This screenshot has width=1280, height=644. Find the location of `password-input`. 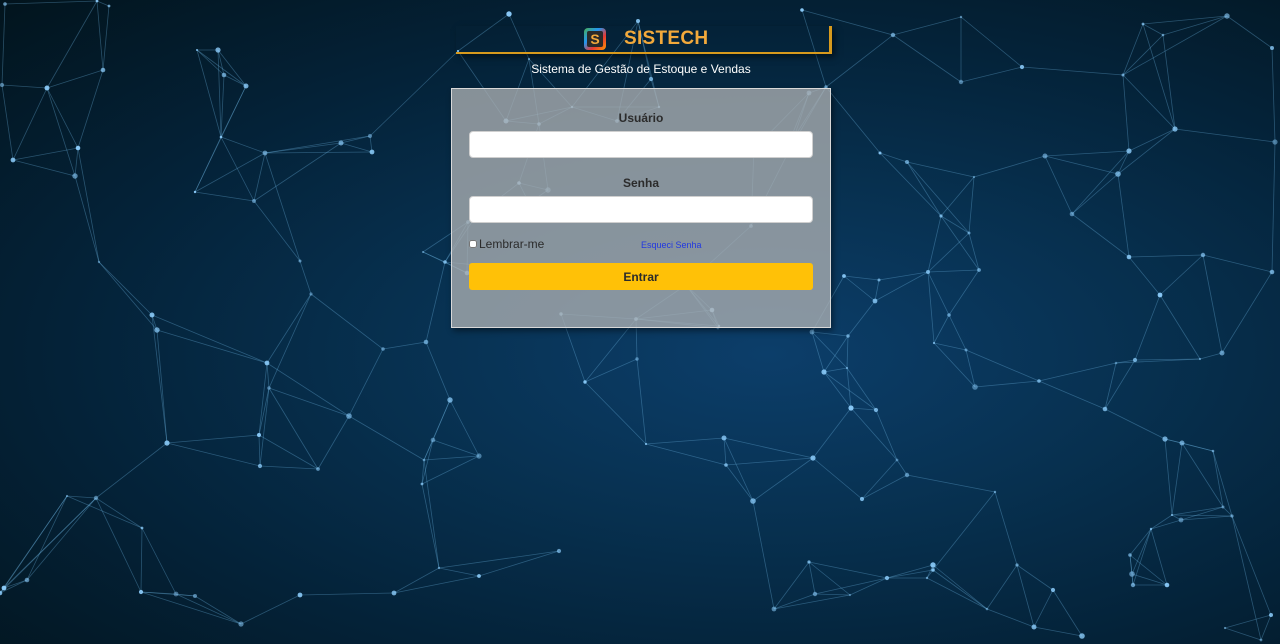

password-input is located at coordinates (641, 209).